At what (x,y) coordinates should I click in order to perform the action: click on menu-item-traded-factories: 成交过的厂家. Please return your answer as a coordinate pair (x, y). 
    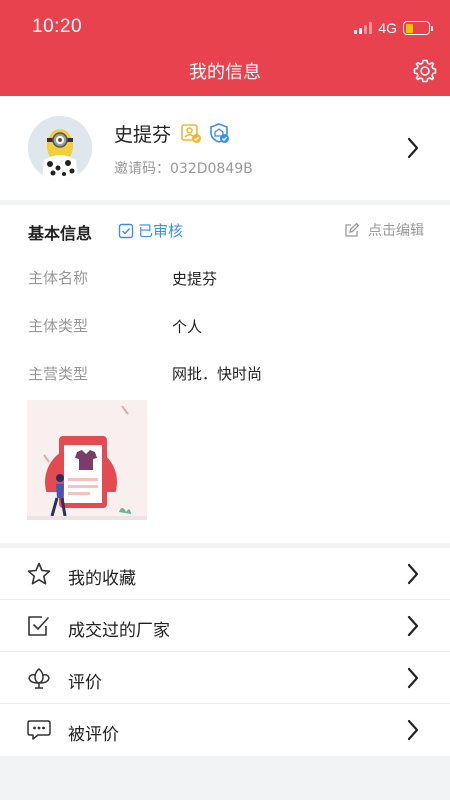
    Looking at the image, I should click on (225, 626).